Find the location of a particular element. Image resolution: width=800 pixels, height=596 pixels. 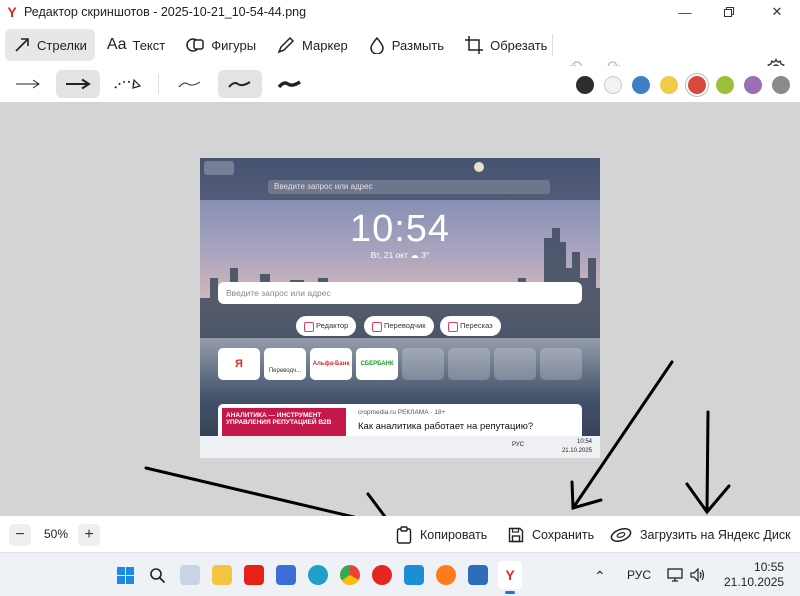

tile-sber: СБЕРБАНК is located at coordinates (377, 364).